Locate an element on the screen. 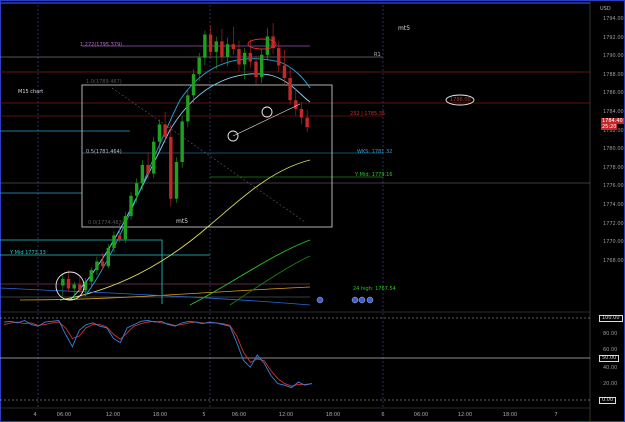 The image size is (625, 422). chart-title: mt5 is located at coordinates (404, 28).